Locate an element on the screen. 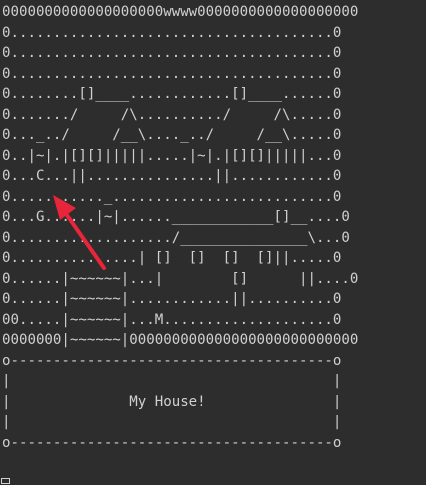 The height and width of the screenshot is (485, 426). map-row: 0........[]____............[]____......0 is located at coordinates (172, 94).